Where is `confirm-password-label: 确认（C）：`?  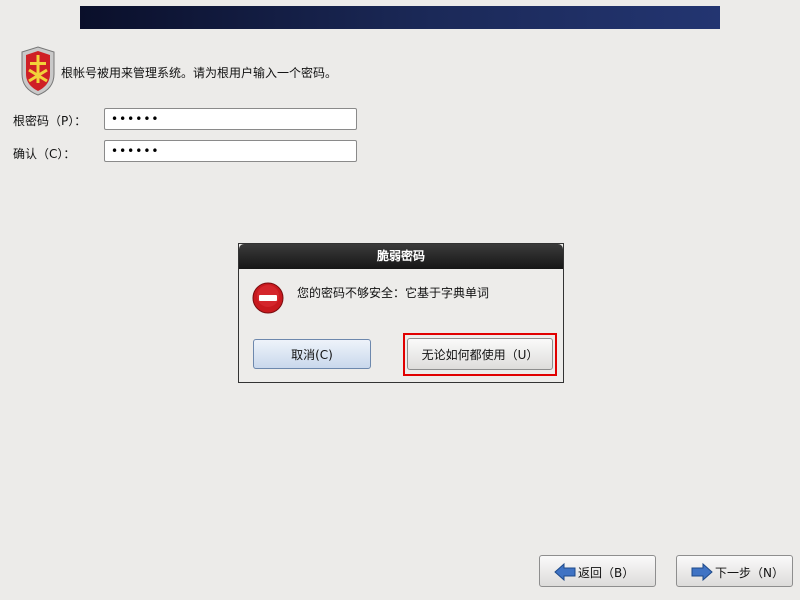
confirm-password-label: 确认（C）： is located at coordinates (44, 154).